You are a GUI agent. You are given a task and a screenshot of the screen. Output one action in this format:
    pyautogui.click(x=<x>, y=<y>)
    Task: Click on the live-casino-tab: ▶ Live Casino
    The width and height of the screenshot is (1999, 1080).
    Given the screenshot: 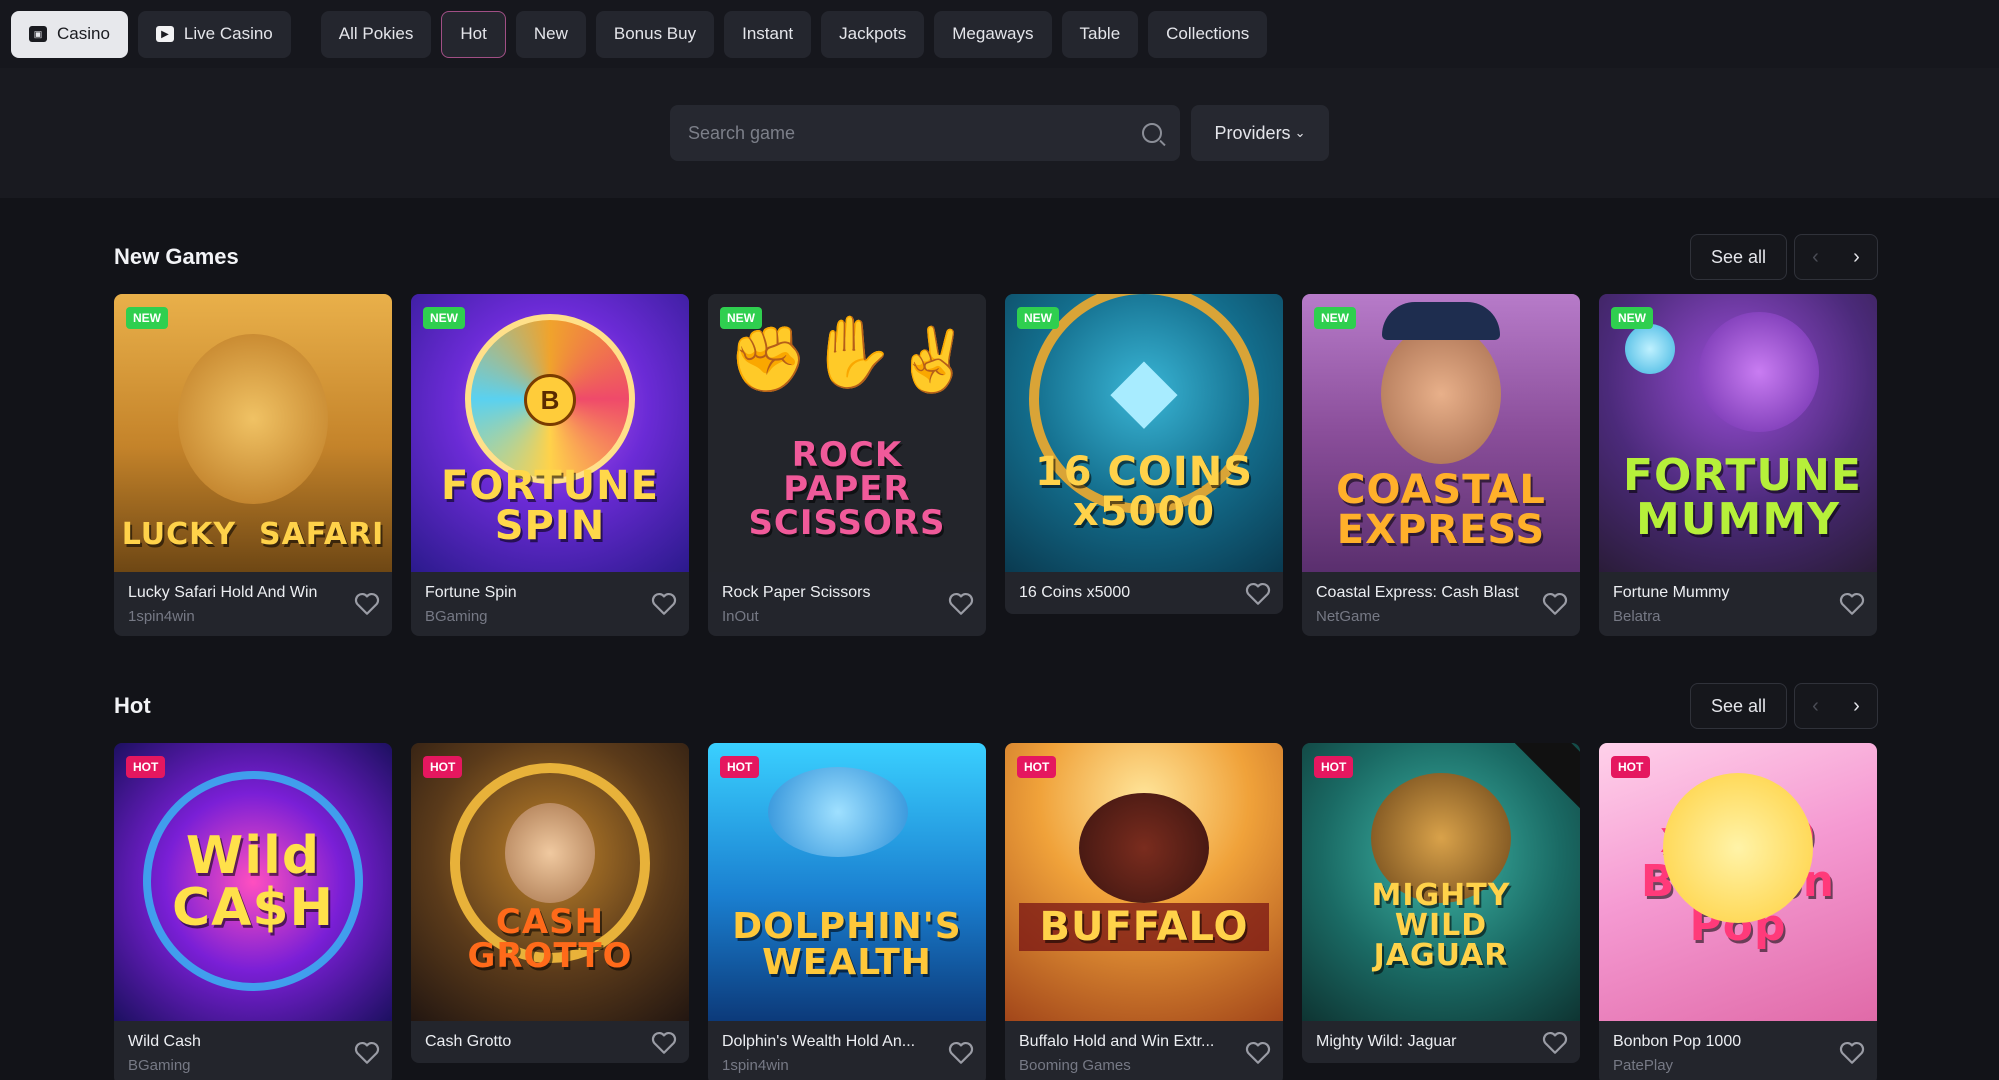 What is the action you would take?
    pyautogui.click(x=214, y=34)
    